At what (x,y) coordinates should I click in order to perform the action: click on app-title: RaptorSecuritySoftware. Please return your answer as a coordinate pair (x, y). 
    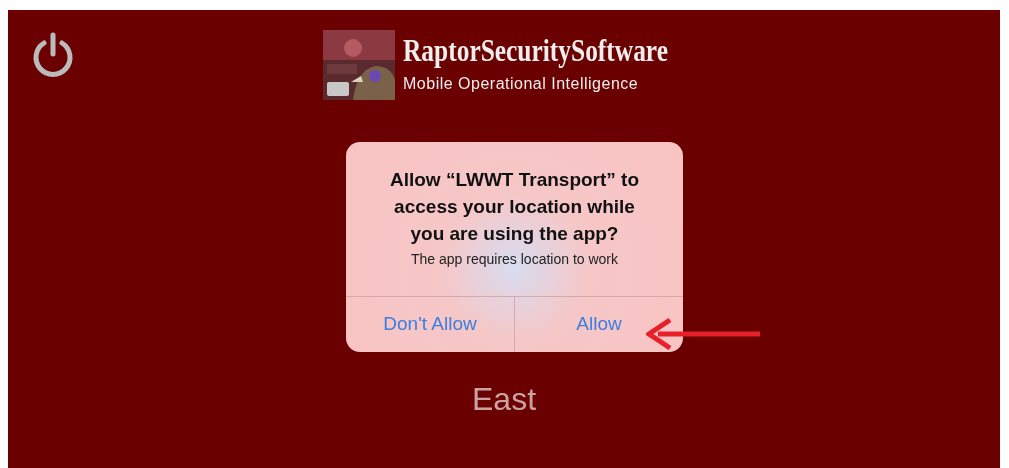
    Looking at the image, I should click on (535, 50).